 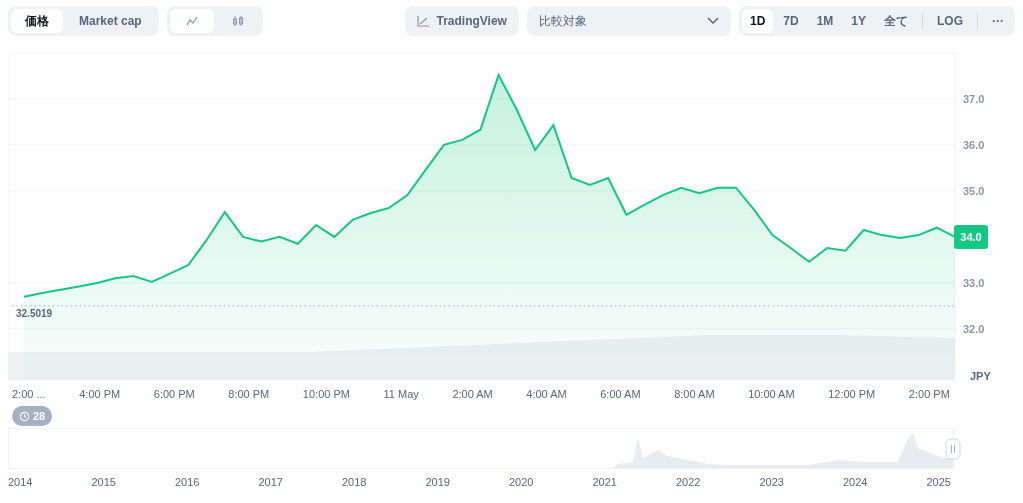 I want to click on x-axis-label: 8:00 AM, so click(x=694, y=394).